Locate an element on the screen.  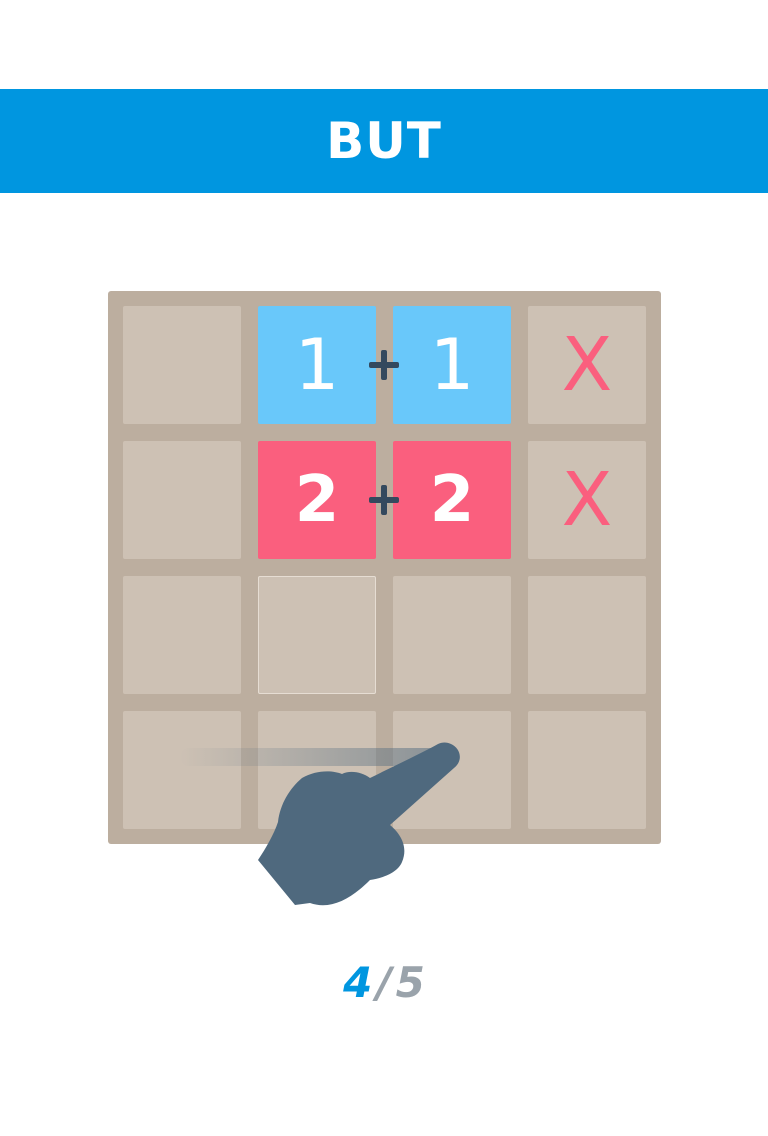
board-cell-r1c4: X is located at coordinates (587, 365).